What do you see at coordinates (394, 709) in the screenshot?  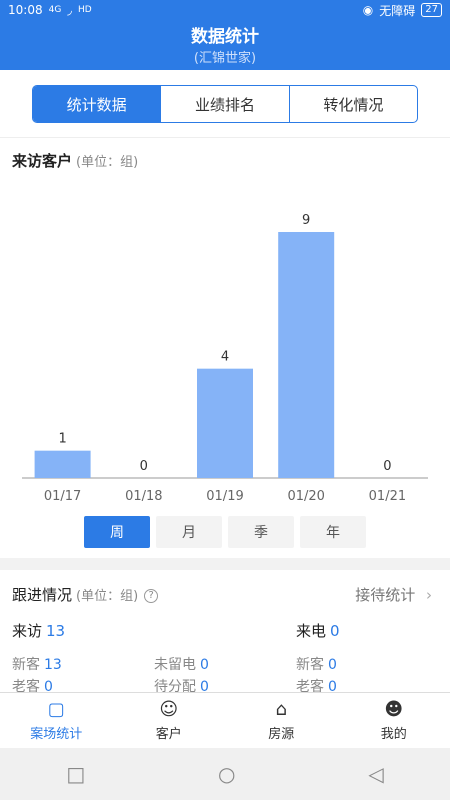 I see `user-icon: ☻` at bounding box center [394, 709].